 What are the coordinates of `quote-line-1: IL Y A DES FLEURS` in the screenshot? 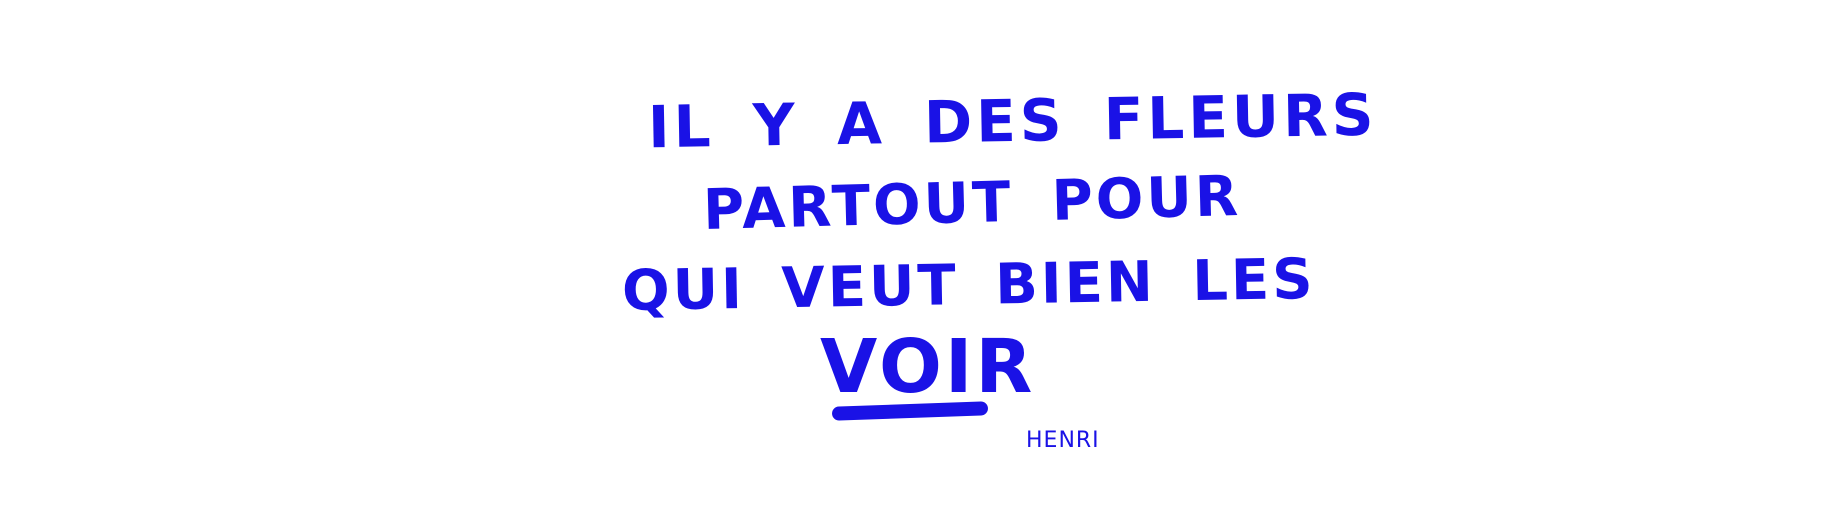 It's located at (1013, 121).